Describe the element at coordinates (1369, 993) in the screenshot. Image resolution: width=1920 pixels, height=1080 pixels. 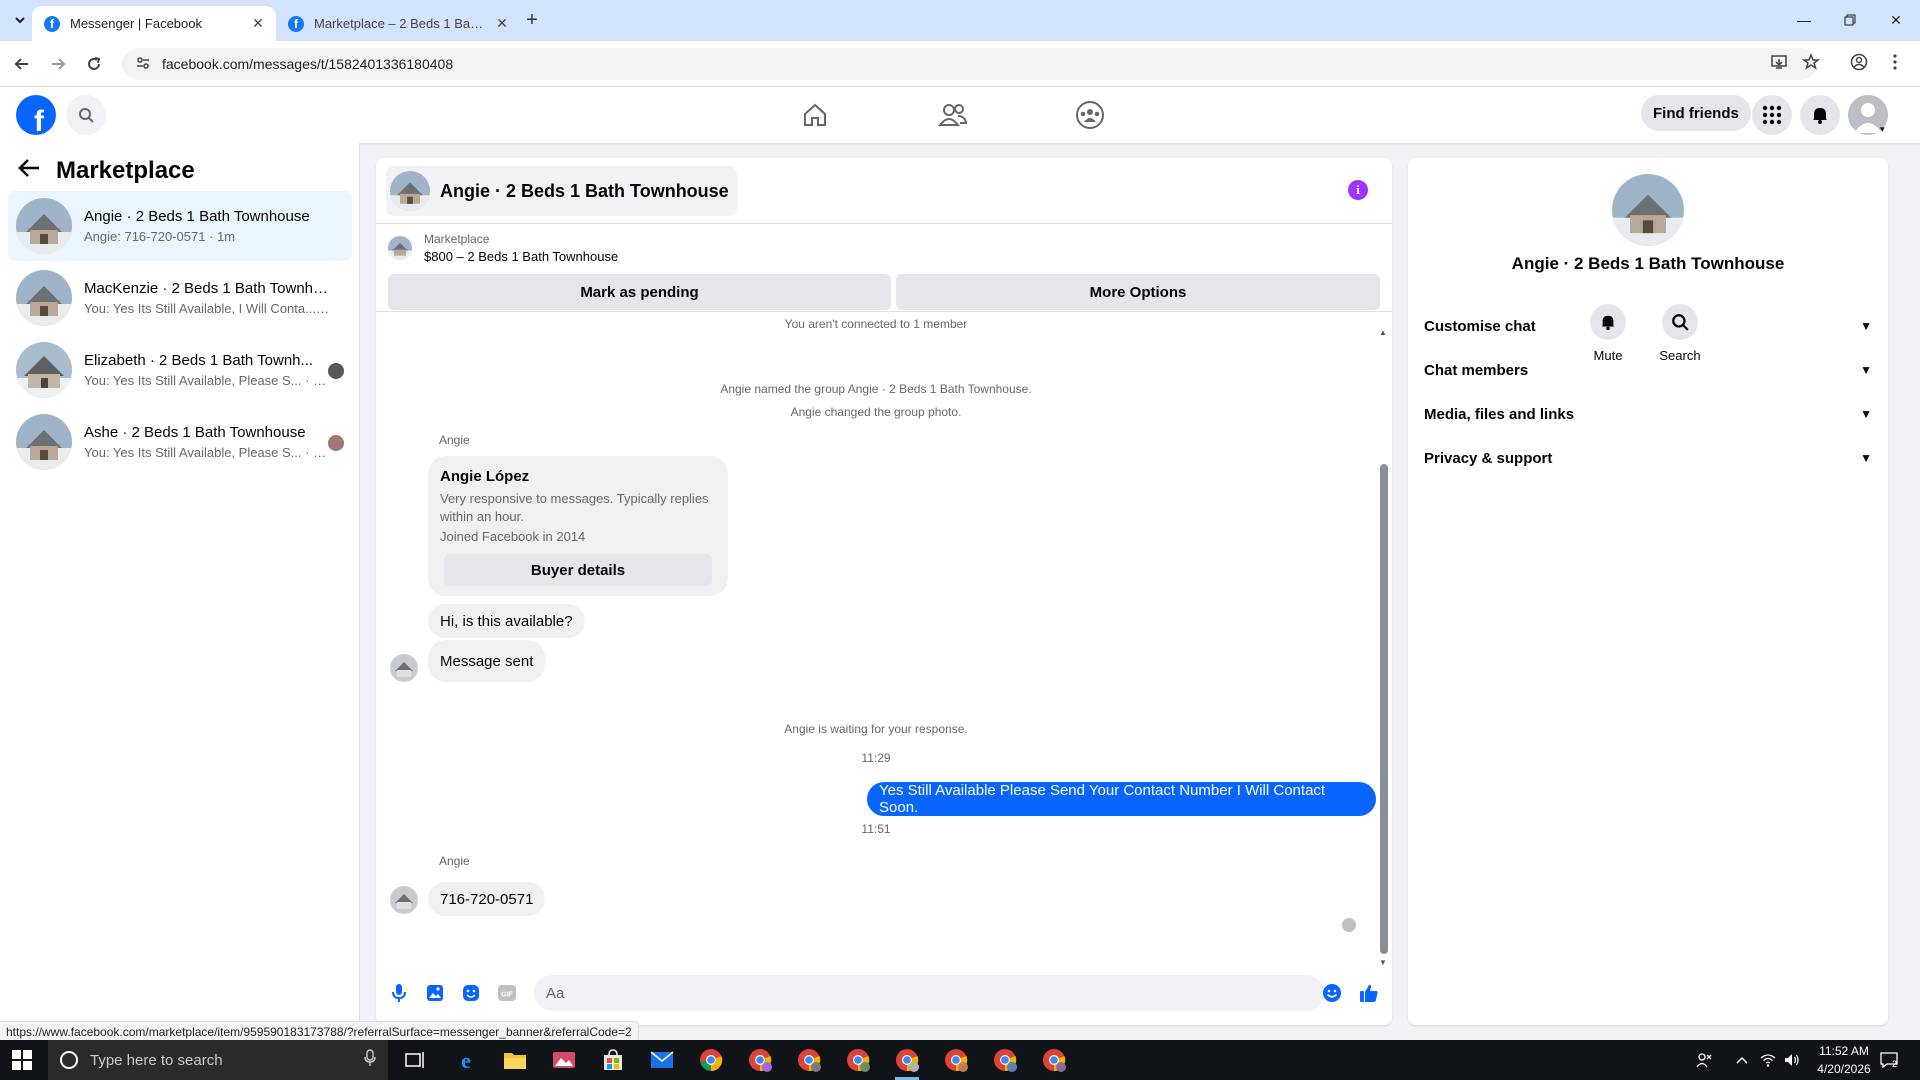
I see `thumbs-up-icon` at that location.